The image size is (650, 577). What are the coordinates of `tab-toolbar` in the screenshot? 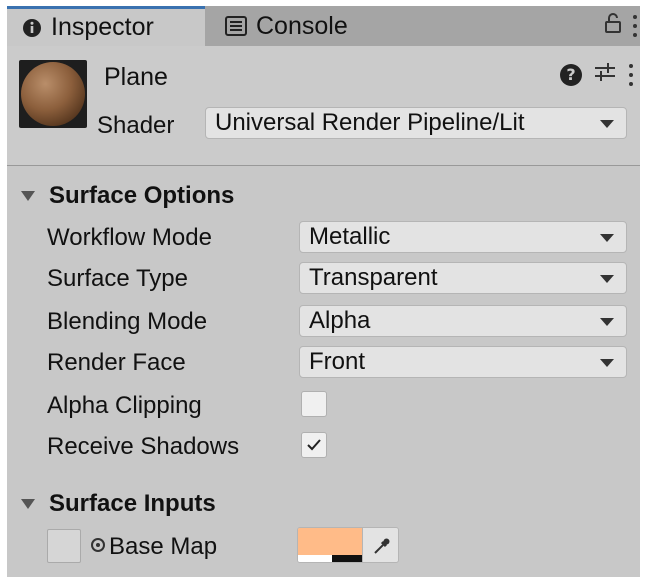 It's located at (621, 26).